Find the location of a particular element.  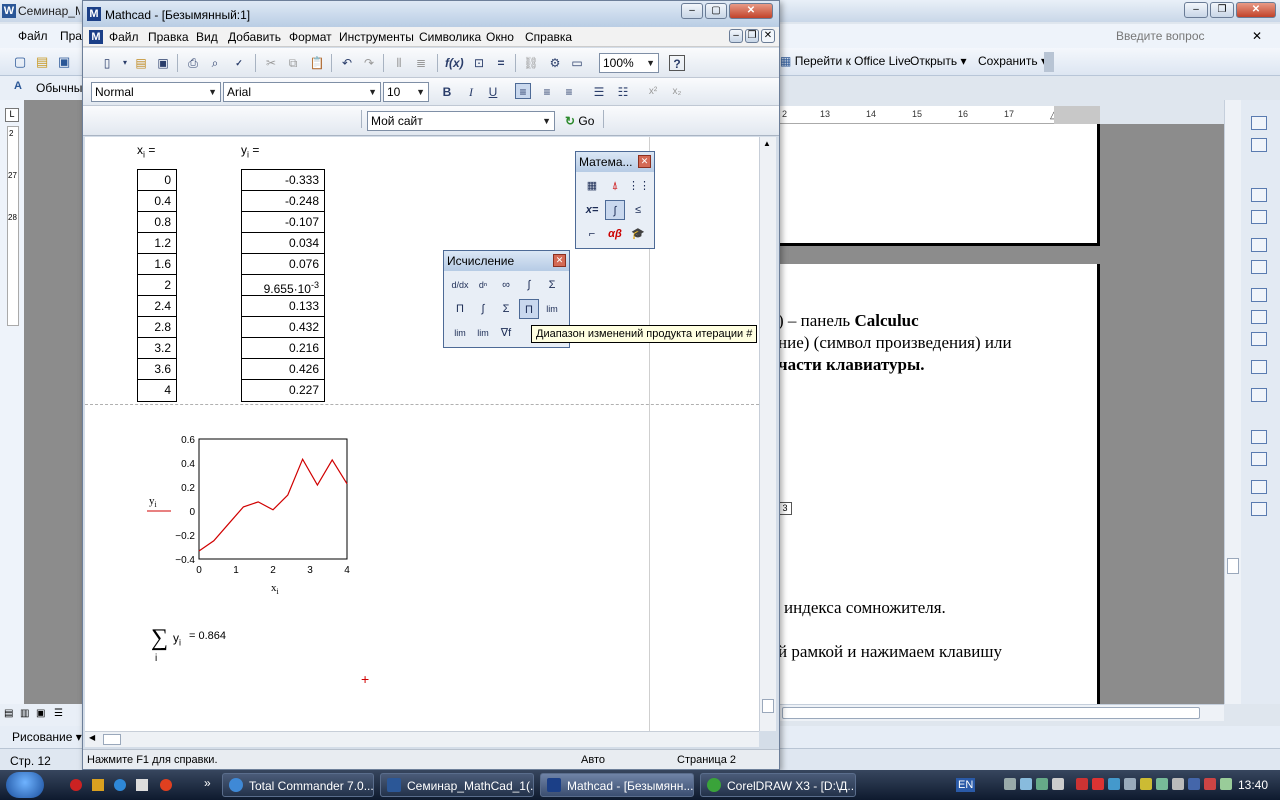

mathcad-horizontal-scrollbar: ◀ is located at coordinates (422, 739).